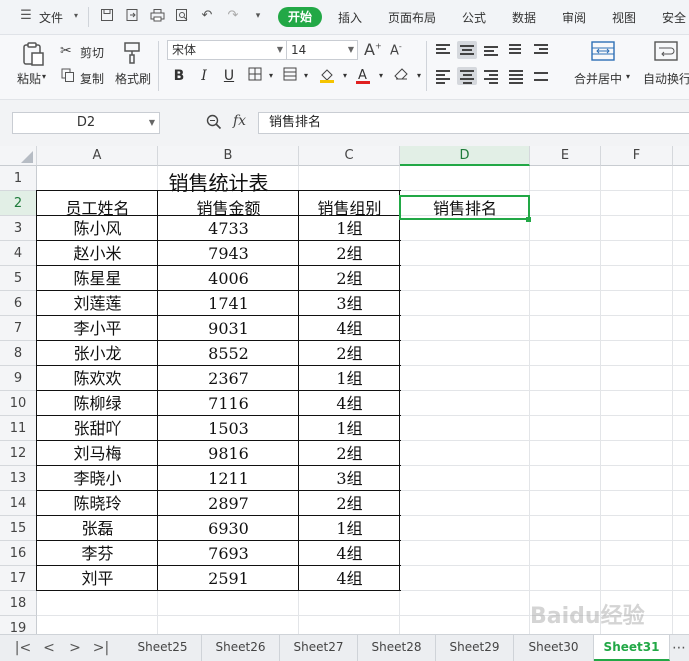  I want to click on print-icon, so click(157, 16).